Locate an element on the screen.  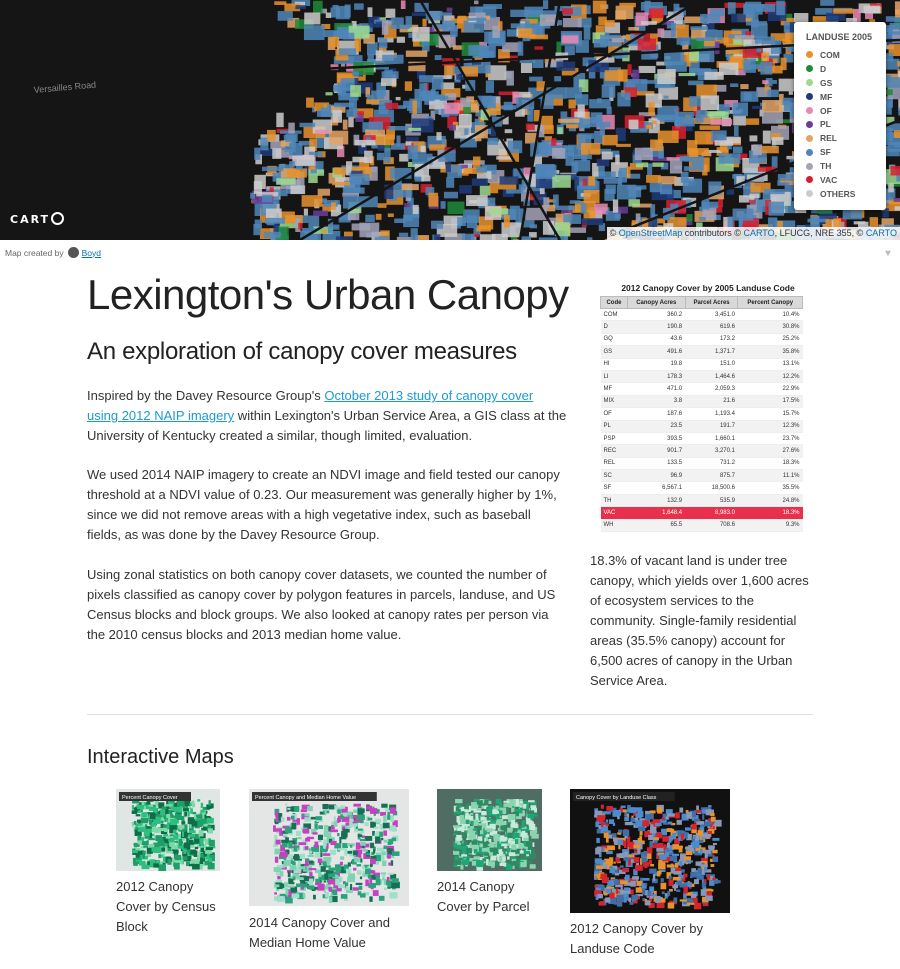
map-title-census-block: 2012 Canopy Cover by Census Block is located at coordinates (171, 907).